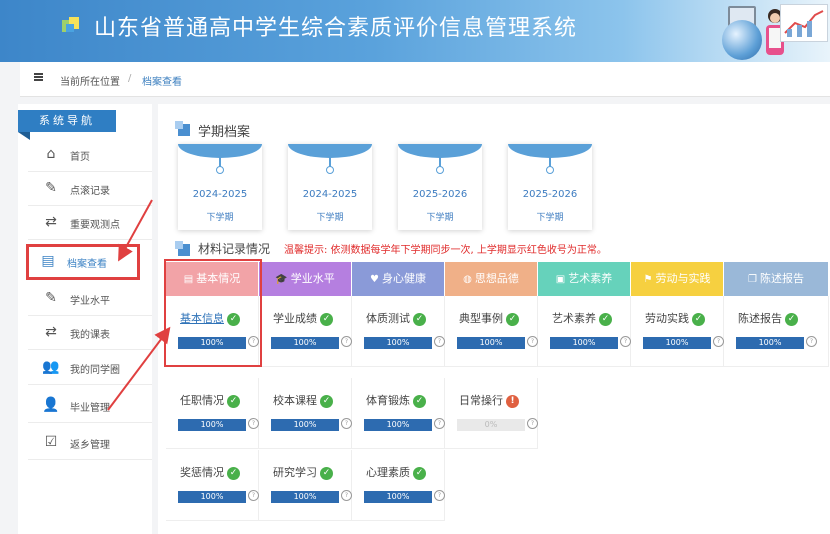 This screenshot has height=534, width=830. What do you see at coordinates (135, 230) in the screenshot?
I see `arrow-to-sidebar` at bounding box center [135, 230].